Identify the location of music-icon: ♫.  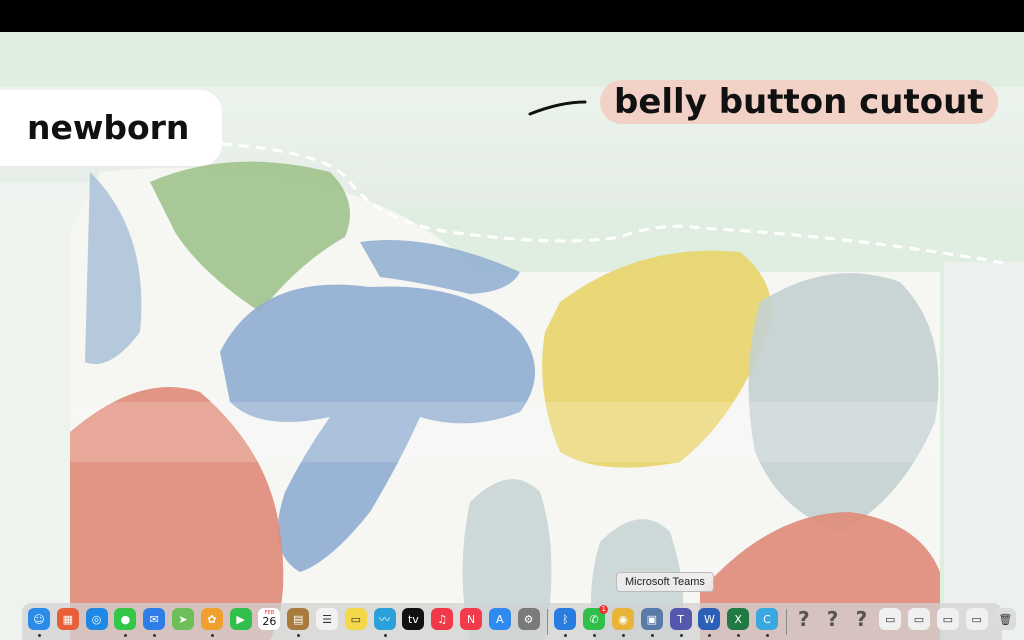
(442, 619).